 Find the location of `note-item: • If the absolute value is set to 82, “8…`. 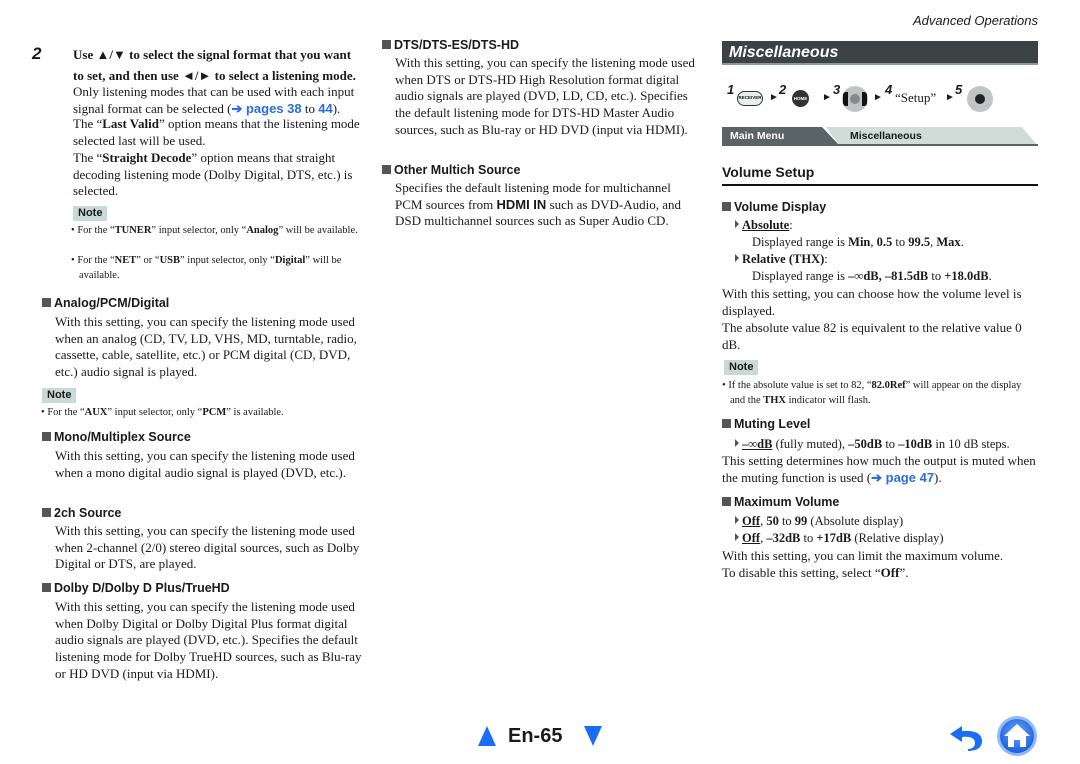

note-item: • If the absolute value is set to 82, “8… is located at coordinates (872, 393).